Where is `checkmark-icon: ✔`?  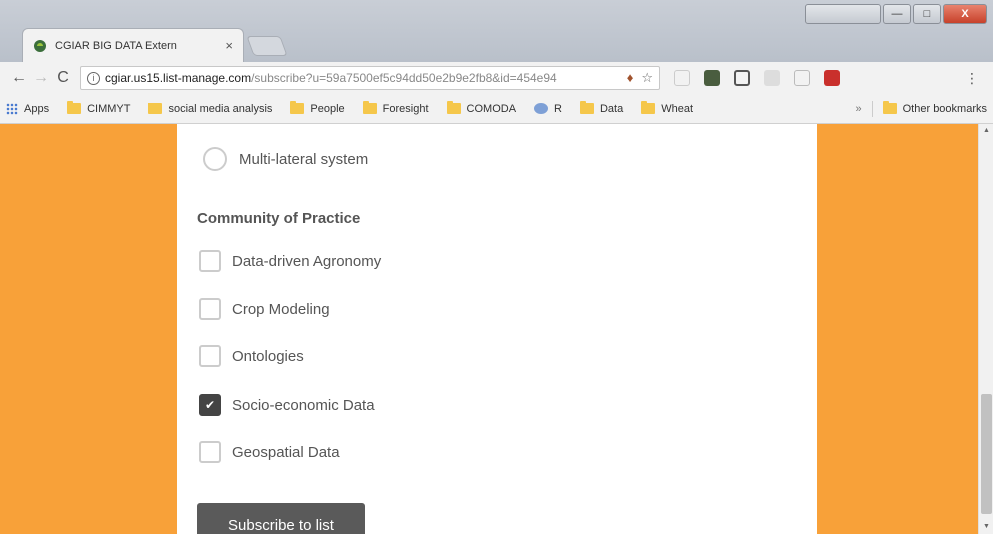
checkmark-icon: ✔ is located at coordinates (210, 405).